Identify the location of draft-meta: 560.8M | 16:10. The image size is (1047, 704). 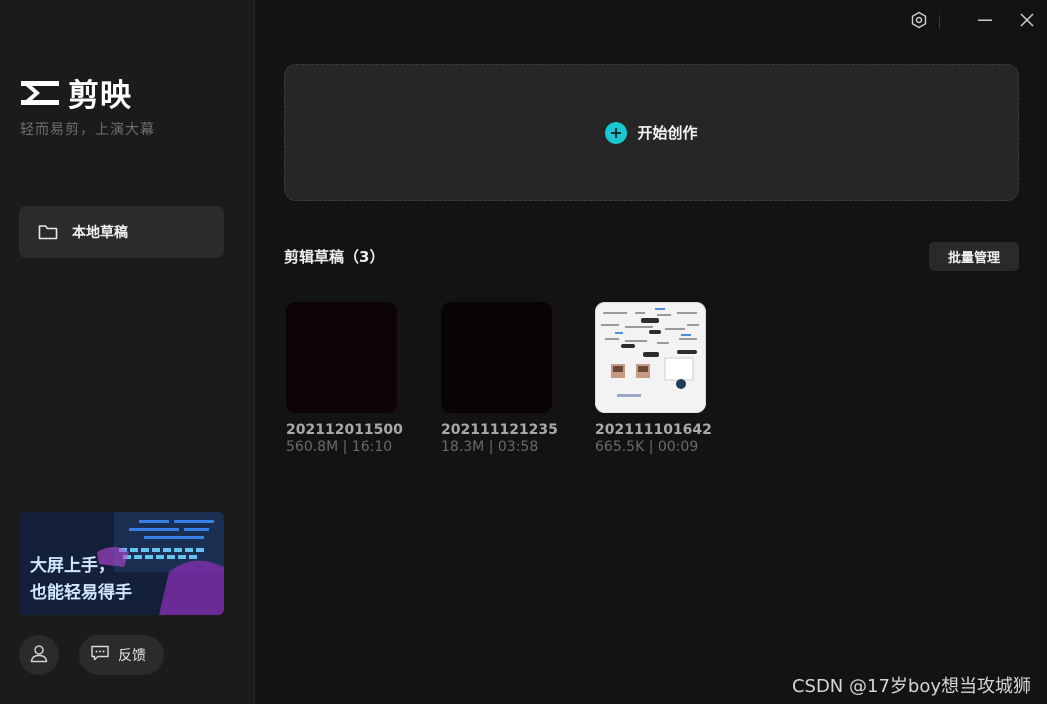
(343, 447).